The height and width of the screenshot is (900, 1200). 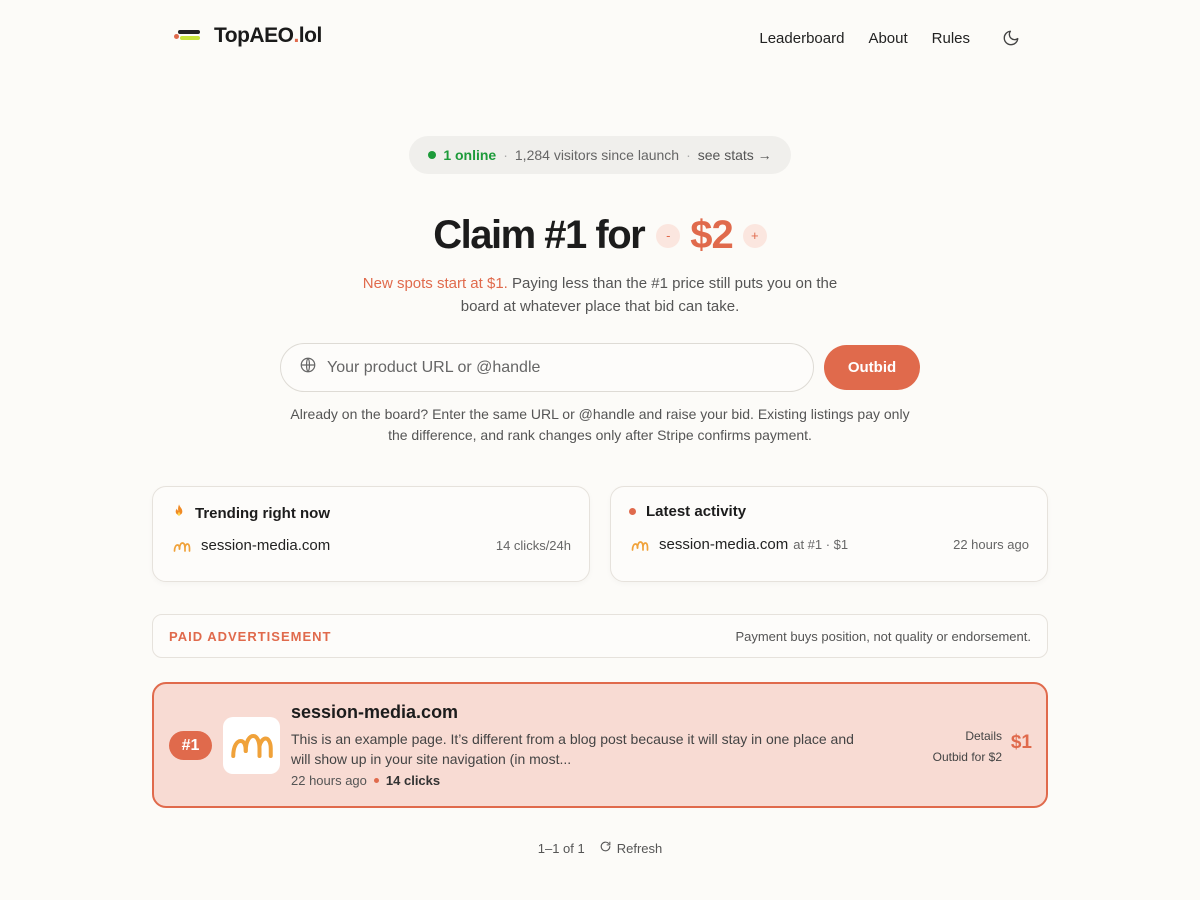 I want to click on trending-title: Trending right now, so click(x=250, y=513).